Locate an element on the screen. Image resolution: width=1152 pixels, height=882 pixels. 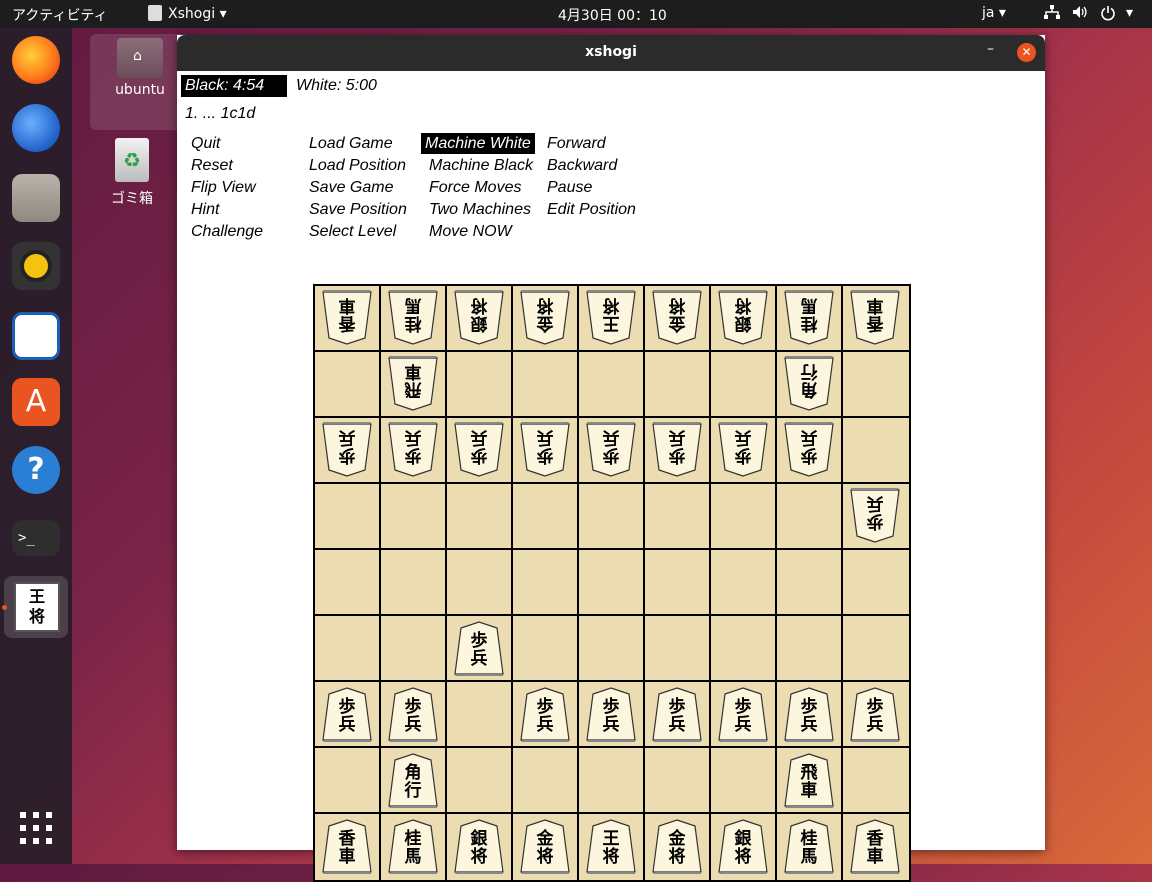
board-square: 王将 is located at coordinates (612, 319).